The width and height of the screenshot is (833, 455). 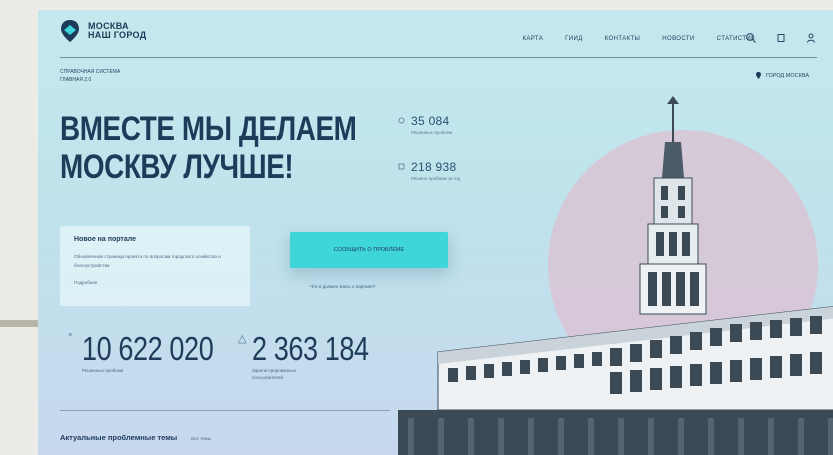 I want to click on breadcrumb: СПРАВОЧНАЯ СИСТЕМА ГЛАВНАЯ 2.0, so click(x=115, y=76).